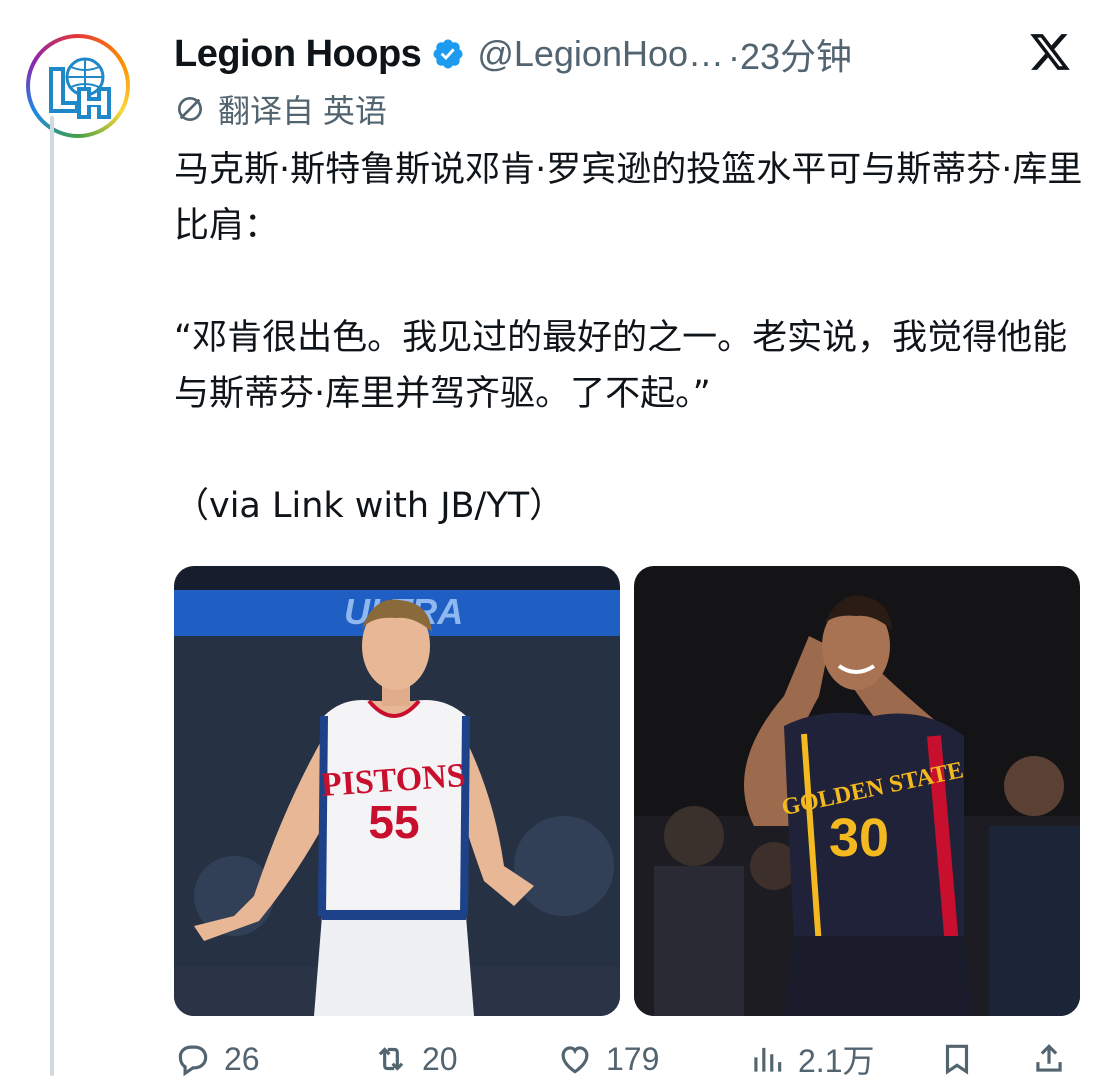 This screenshot has height=1080, width=1104. I want to click on bookmark-icon, so click(957, 1059).